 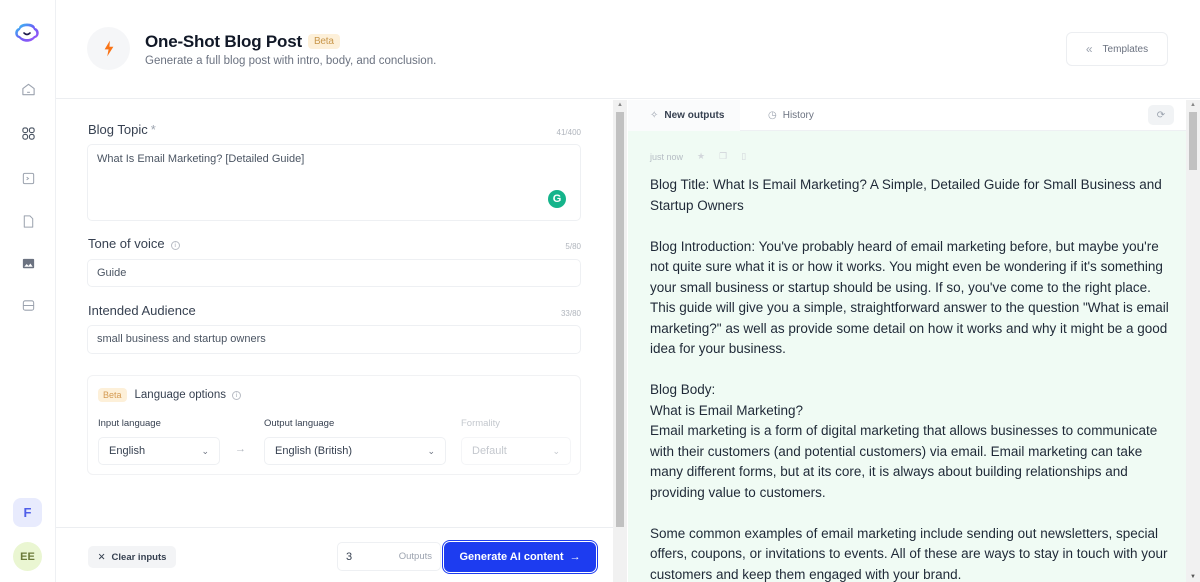 What do you see at coordinates (511, 557) in the screenshot?
I see `generate-label: Generate AI content` at bounding box center [511, 557].